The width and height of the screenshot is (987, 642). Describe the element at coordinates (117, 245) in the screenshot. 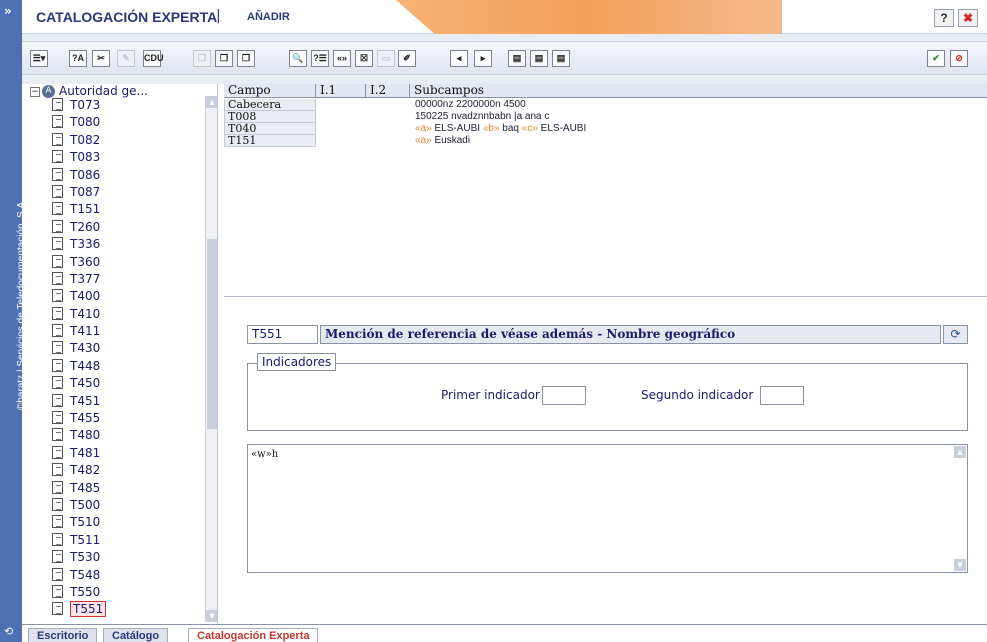

I see `tree-item-t336: T336` at that location.